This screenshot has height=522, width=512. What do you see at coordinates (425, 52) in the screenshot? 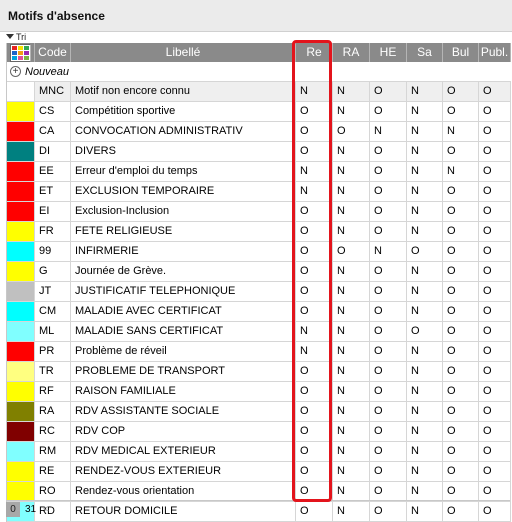
I see `header-sa: Sa` at bounding box center [425, 52].